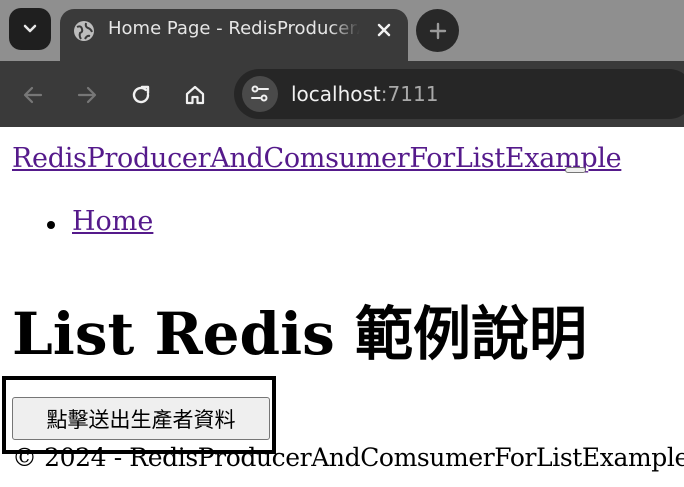  What do you see at coordinates (112, 221) in the screenshot?
I see `nav-link-home: Home` at bounding box center [112, 221].